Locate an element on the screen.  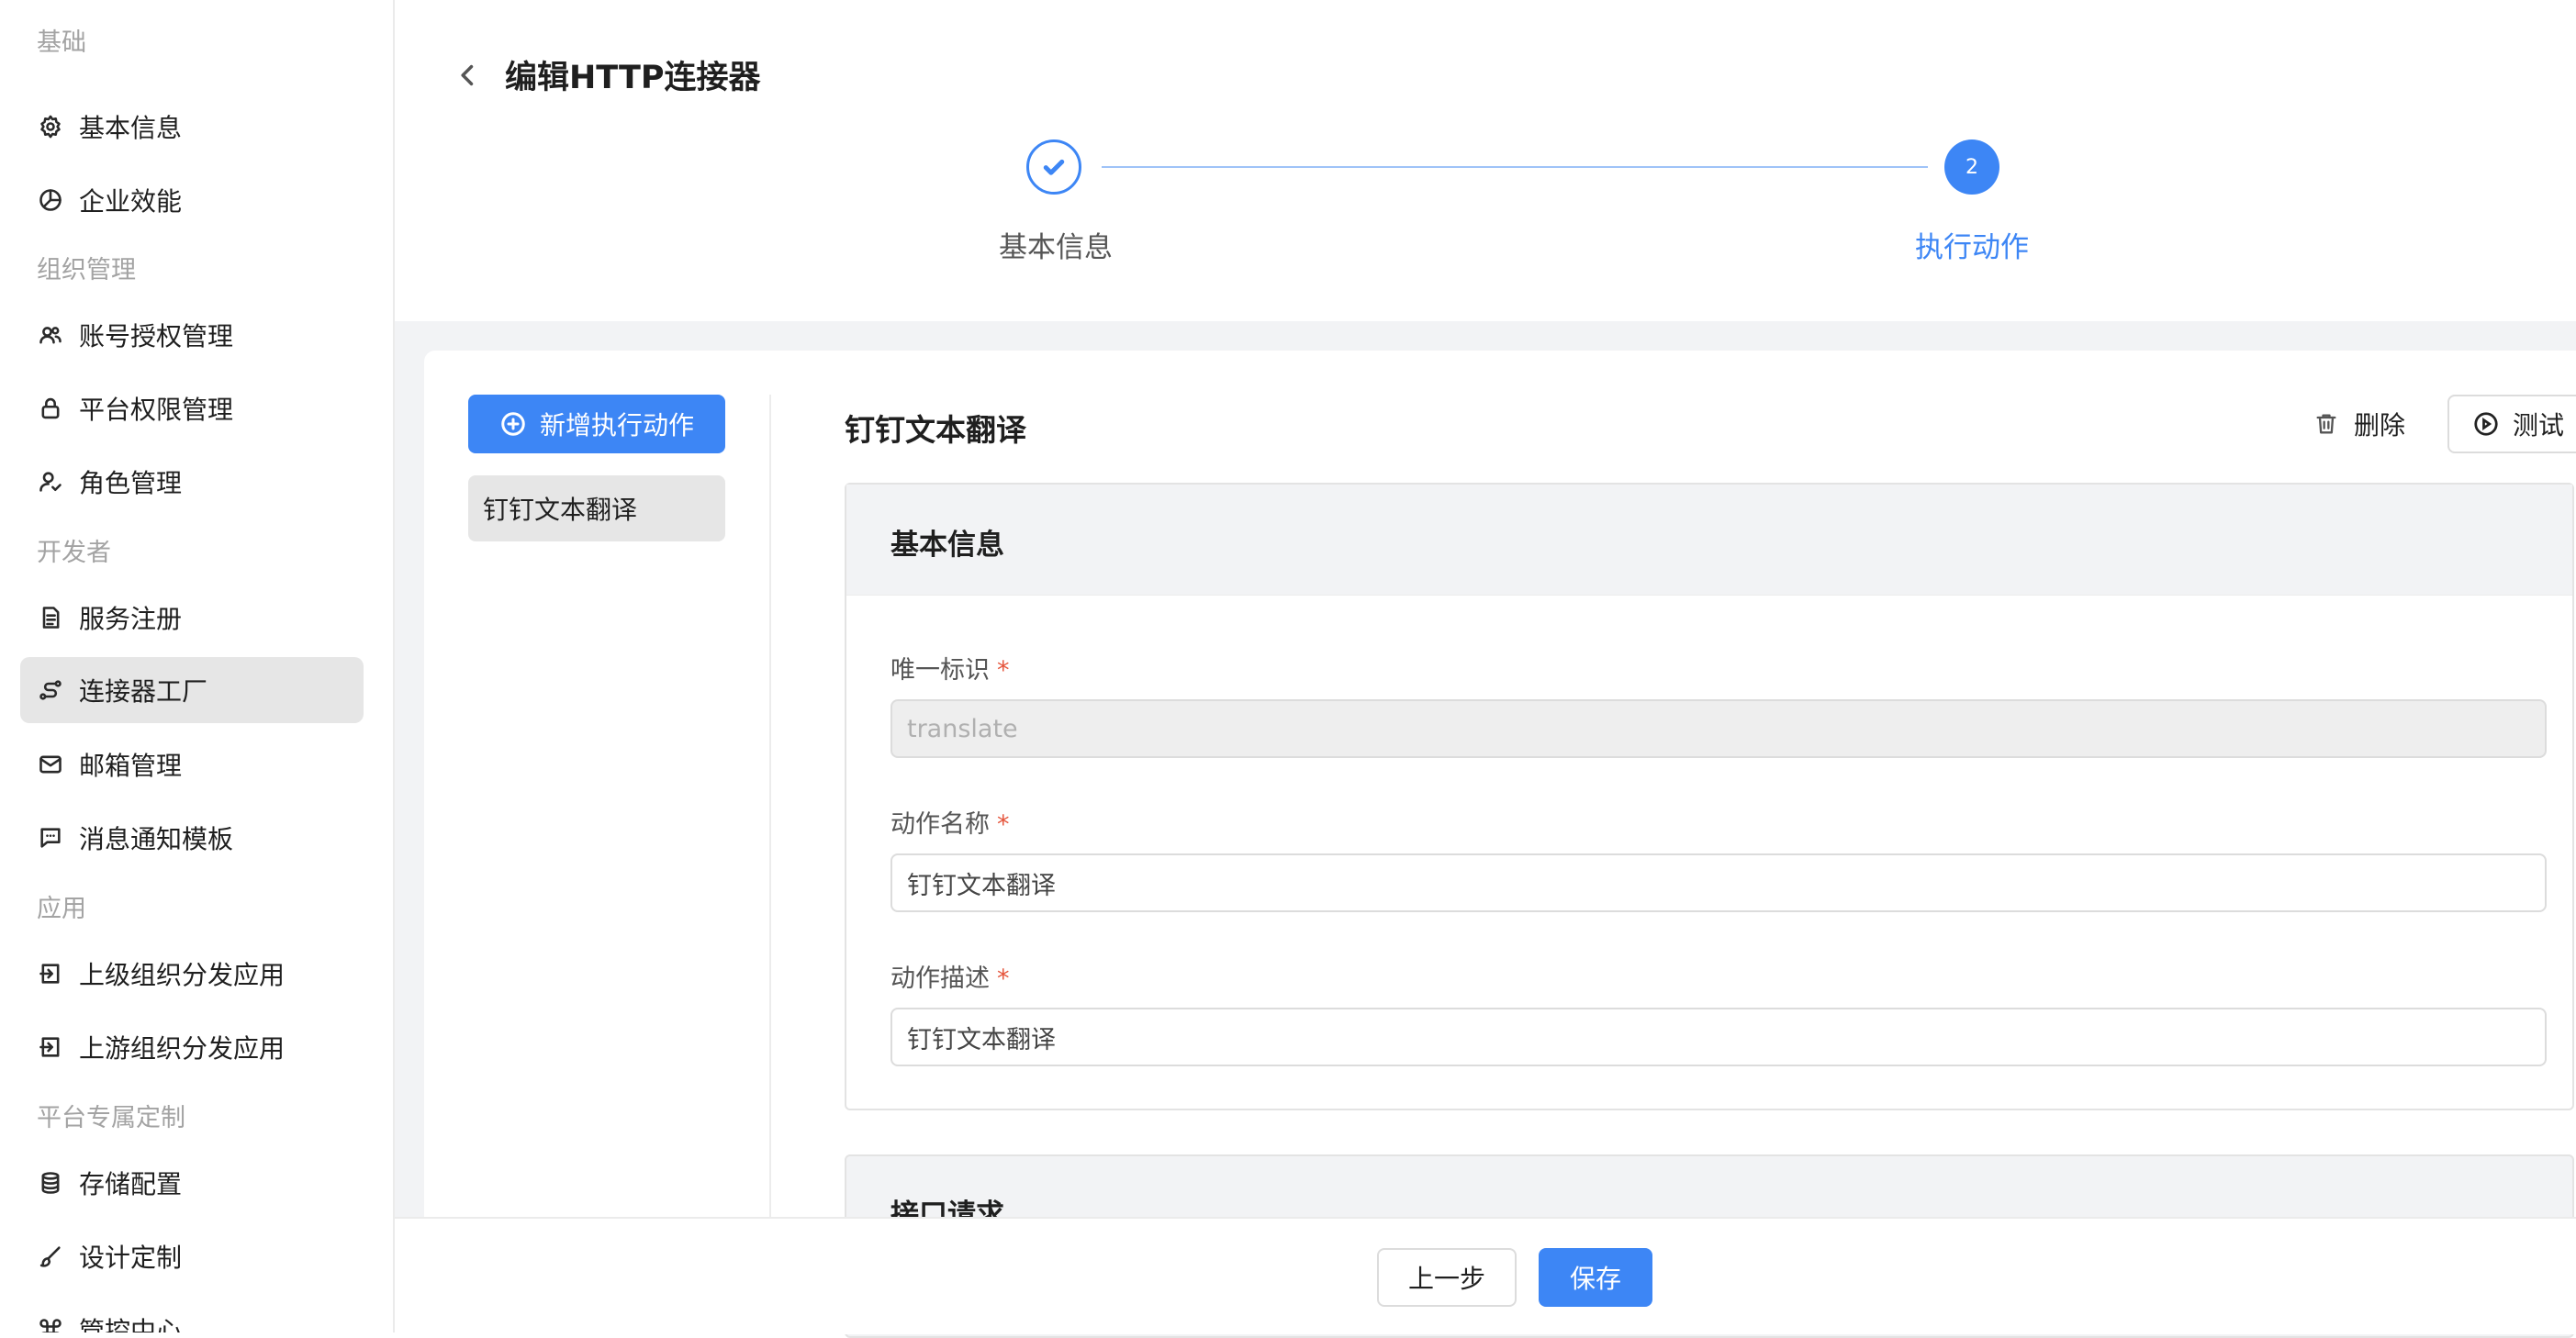
page-title: 编辑HTTP连接器 is located at coordinates (633, 78).